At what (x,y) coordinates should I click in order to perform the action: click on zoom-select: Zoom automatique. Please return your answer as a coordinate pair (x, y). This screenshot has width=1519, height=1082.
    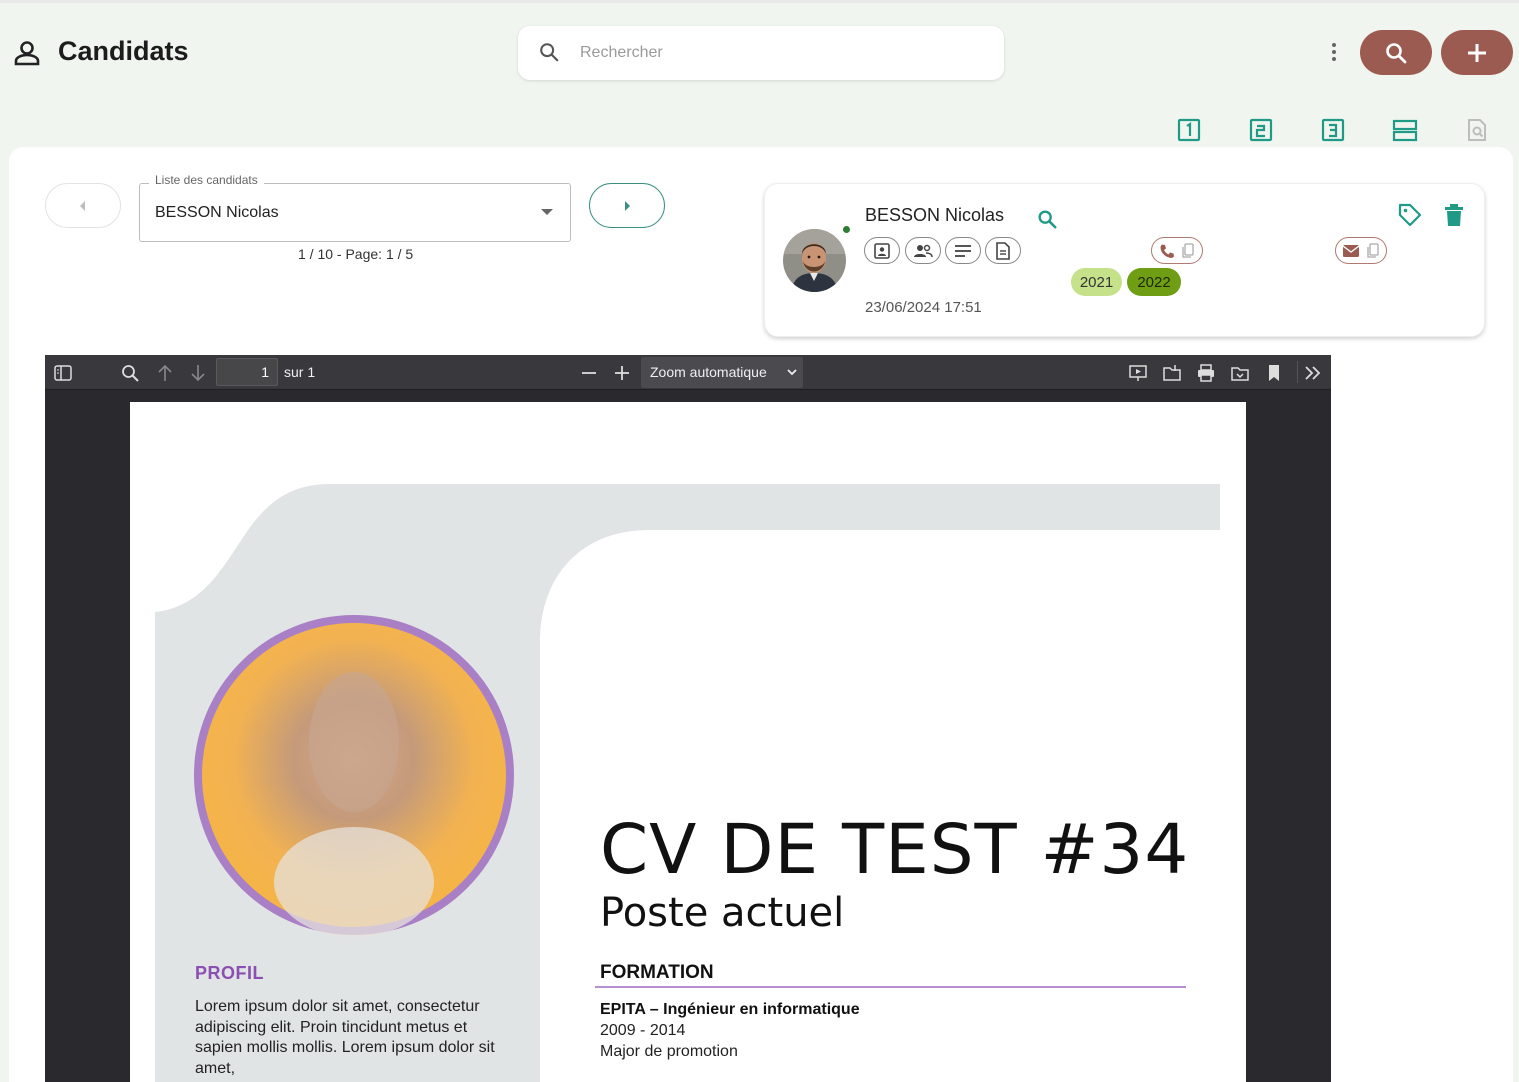
    Looking at the image, I should click on (722, 372).